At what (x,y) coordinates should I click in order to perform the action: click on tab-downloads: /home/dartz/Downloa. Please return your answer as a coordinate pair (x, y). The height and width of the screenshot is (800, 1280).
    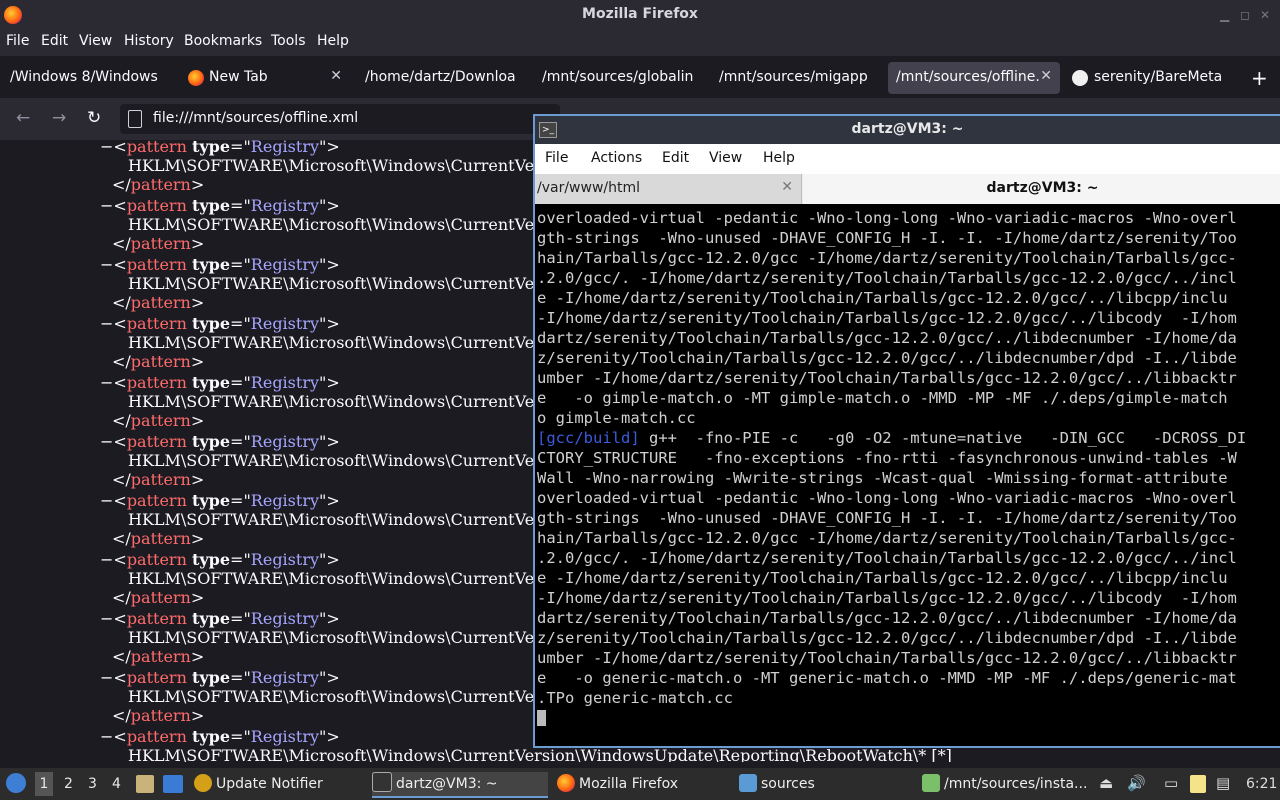
    Looking at the image, I should click on (441, 78).